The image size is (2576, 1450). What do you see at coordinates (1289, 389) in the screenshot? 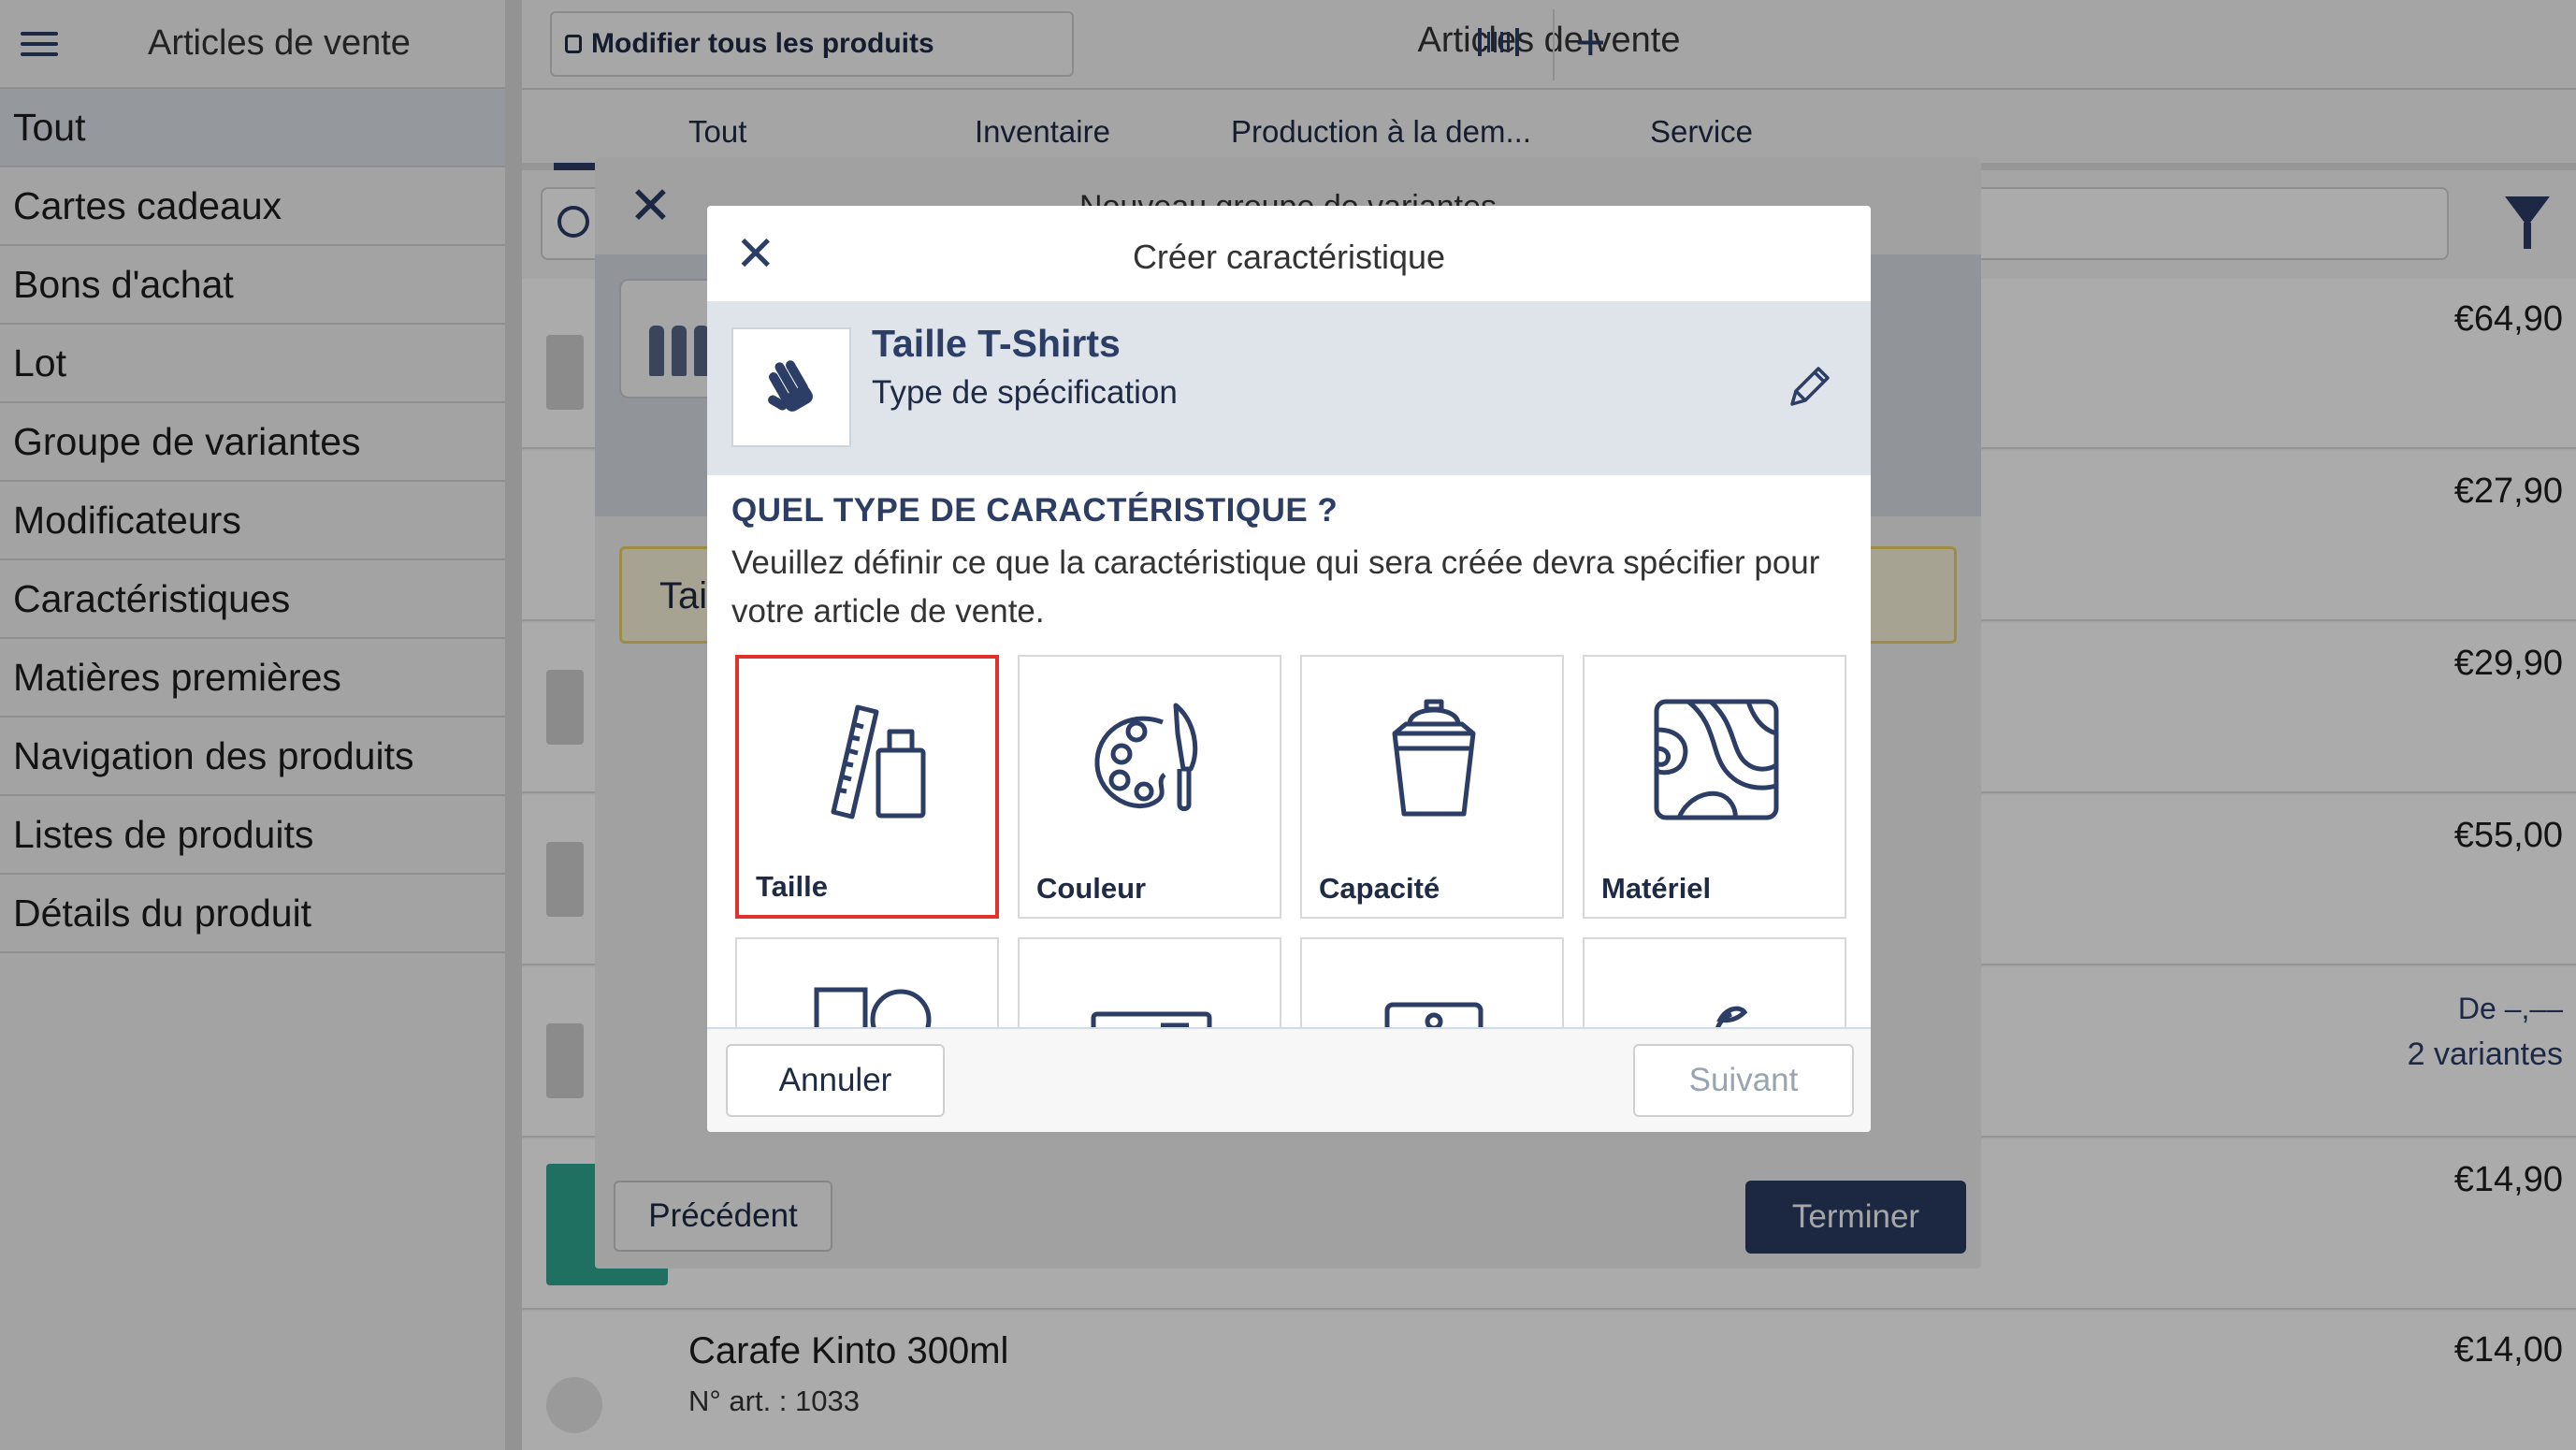
I see `specification-summary: Taille T-Shirts Type de spécification` at bounding box center [1289, 389].